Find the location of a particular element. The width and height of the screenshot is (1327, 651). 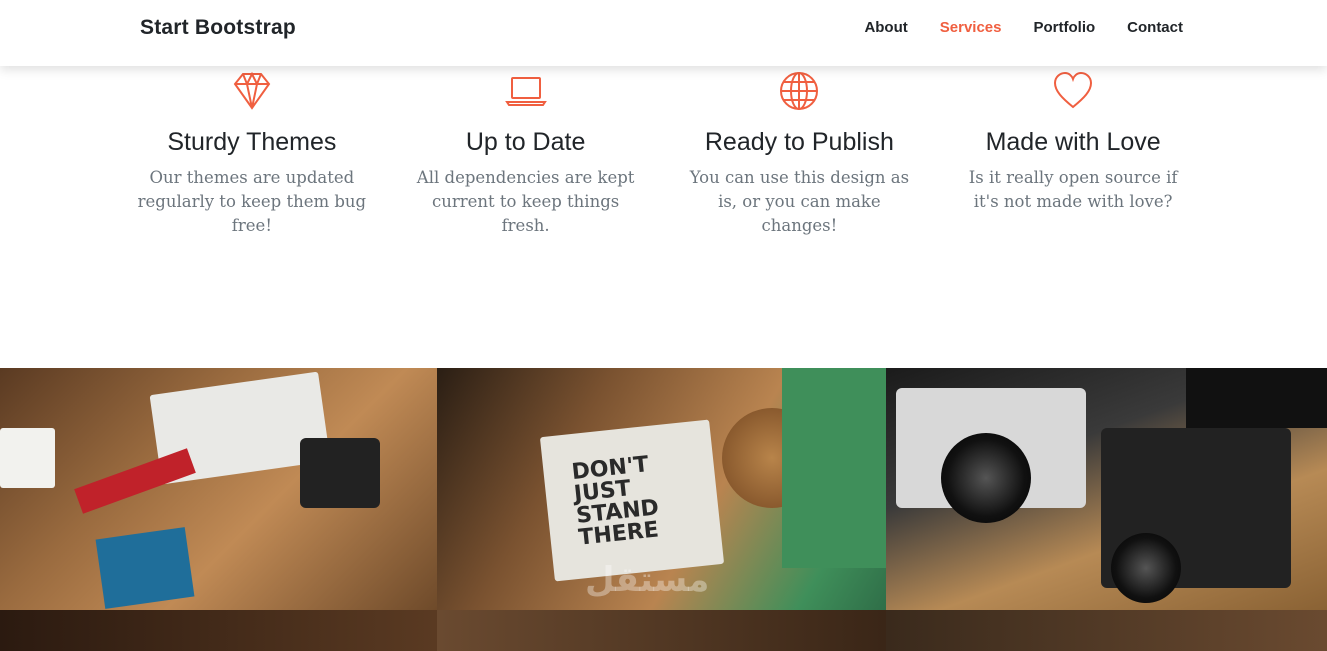

globe-icon is located at coordinates (800, 93).